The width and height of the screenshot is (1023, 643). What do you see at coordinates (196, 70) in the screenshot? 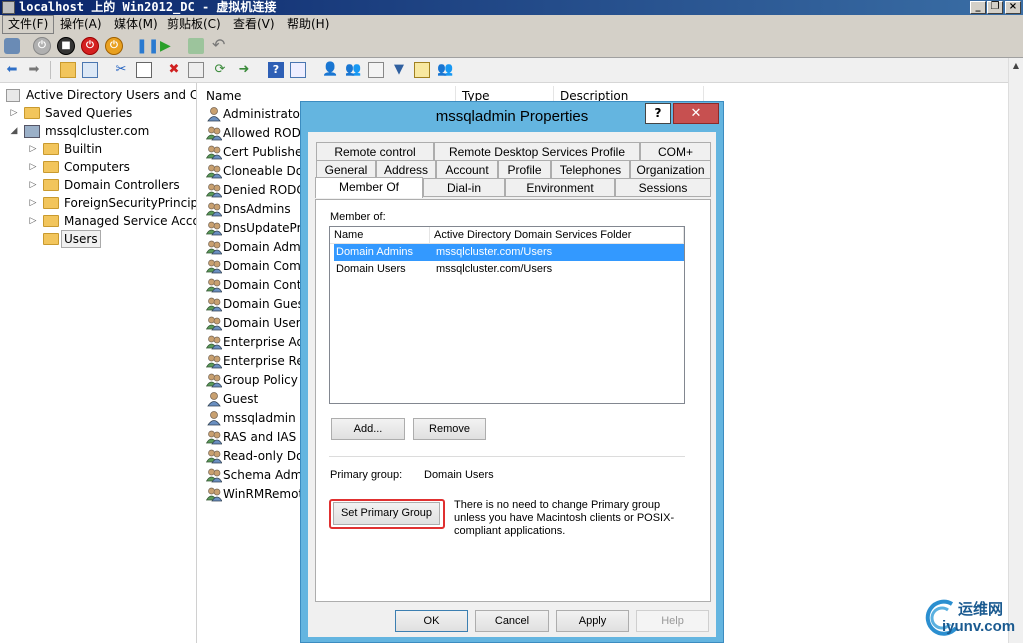
I see `properties-icon` at bounding box center [196, 70].